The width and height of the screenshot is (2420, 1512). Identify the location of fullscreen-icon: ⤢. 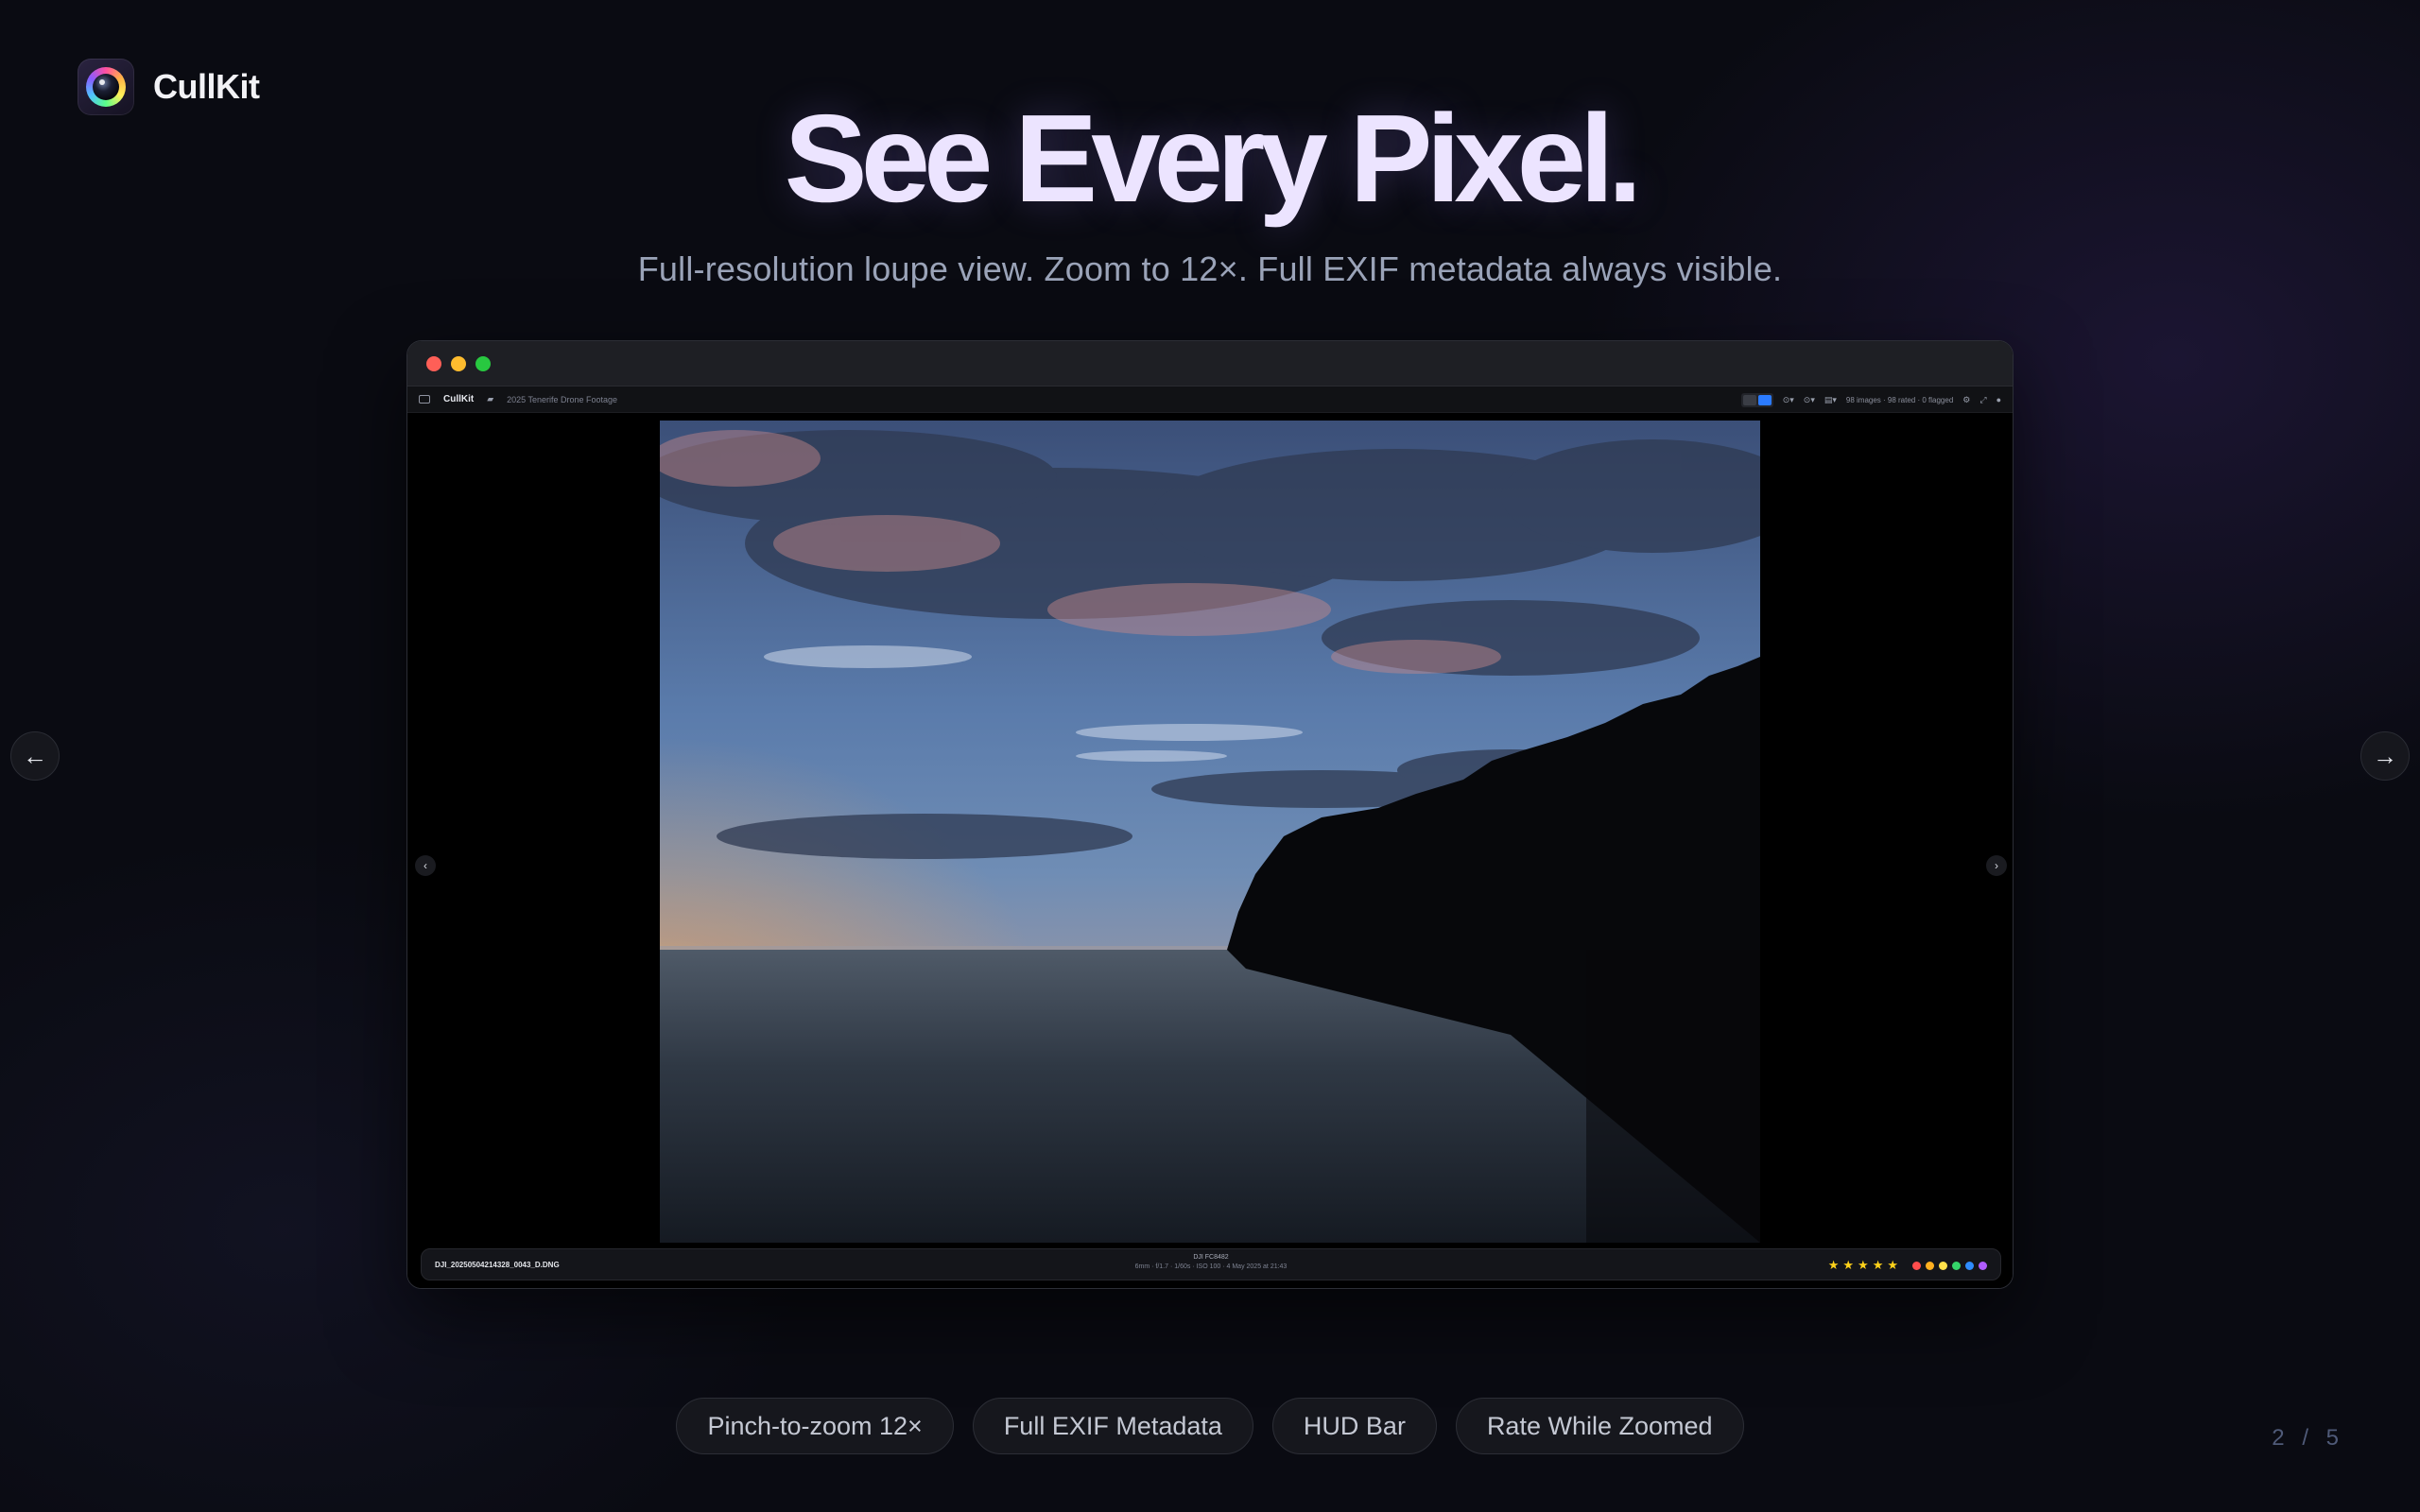
(1982, 400).